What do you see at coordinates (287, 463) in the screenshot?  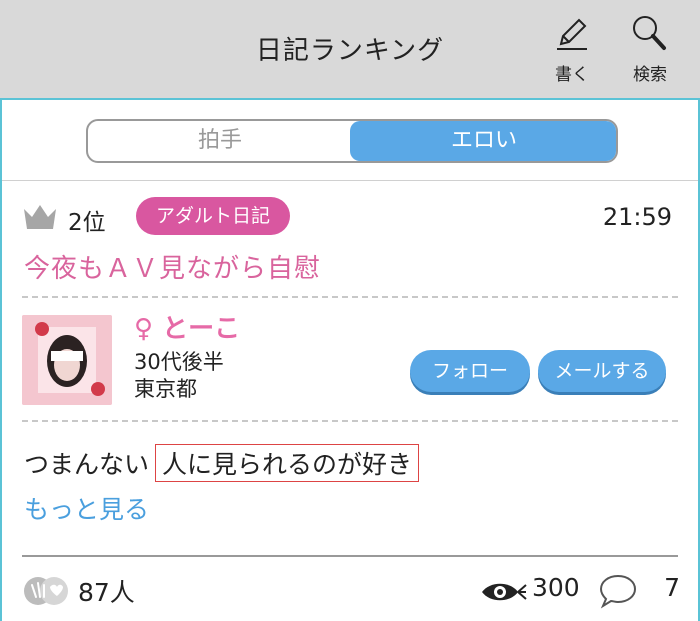 I see `highlighted-text: 人に見られるのが好き` at bounding box center [287, 463].